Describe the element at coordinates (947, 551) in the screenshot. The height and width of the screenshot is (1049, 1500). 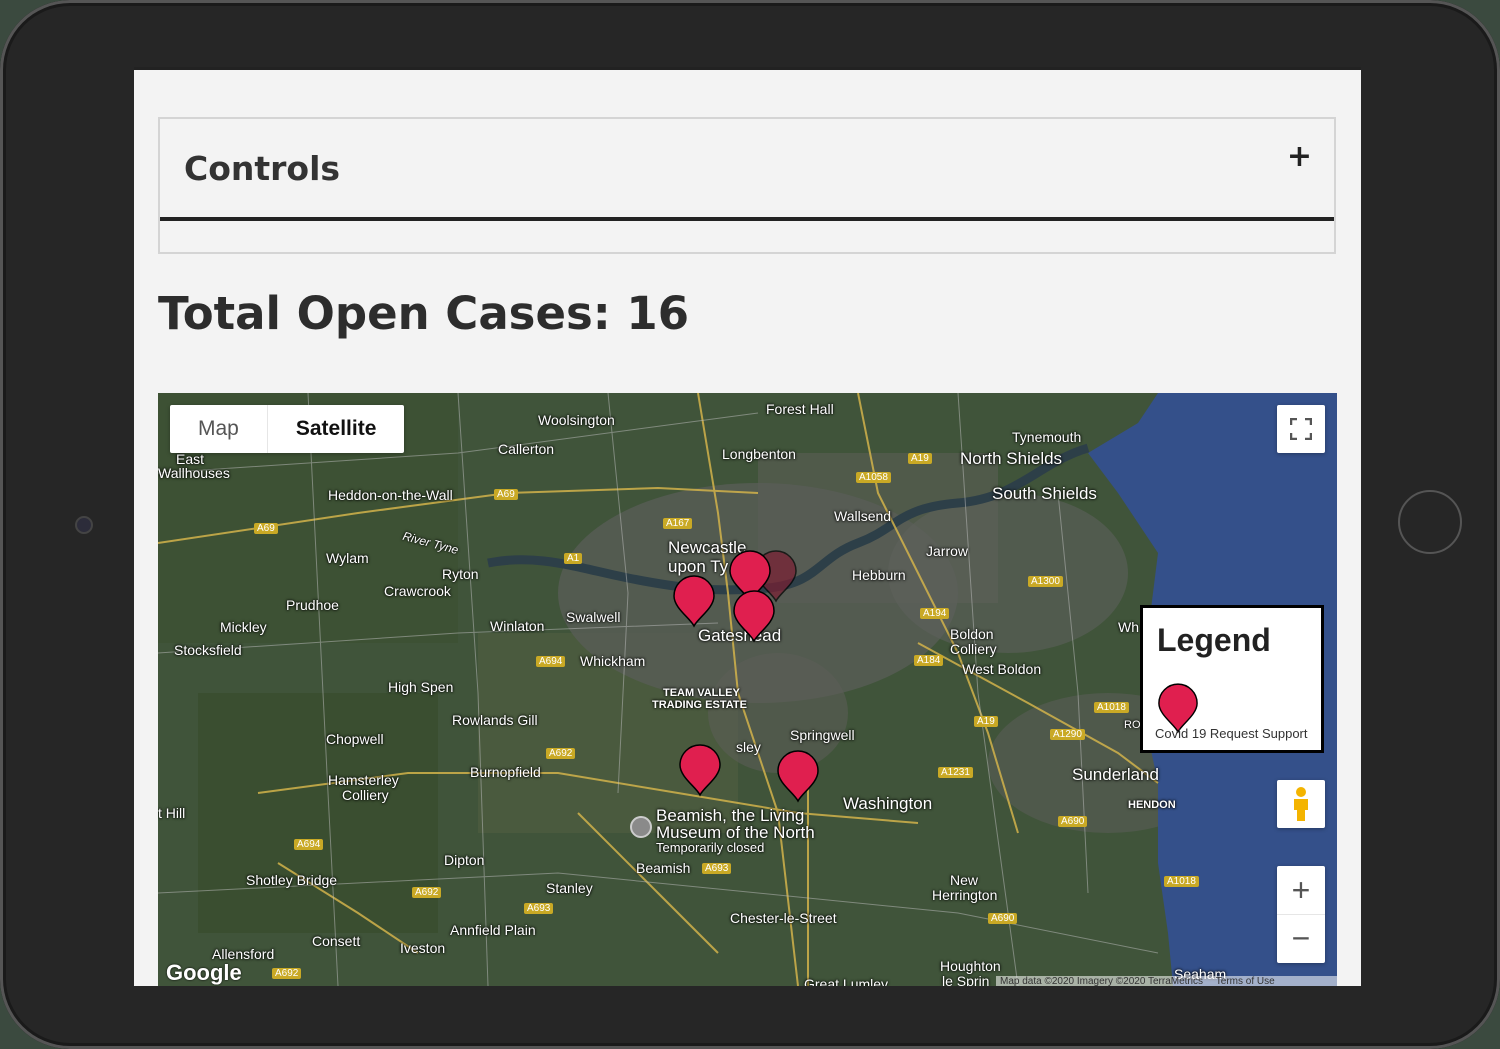
I see `place-label: Jarrow` at that location.